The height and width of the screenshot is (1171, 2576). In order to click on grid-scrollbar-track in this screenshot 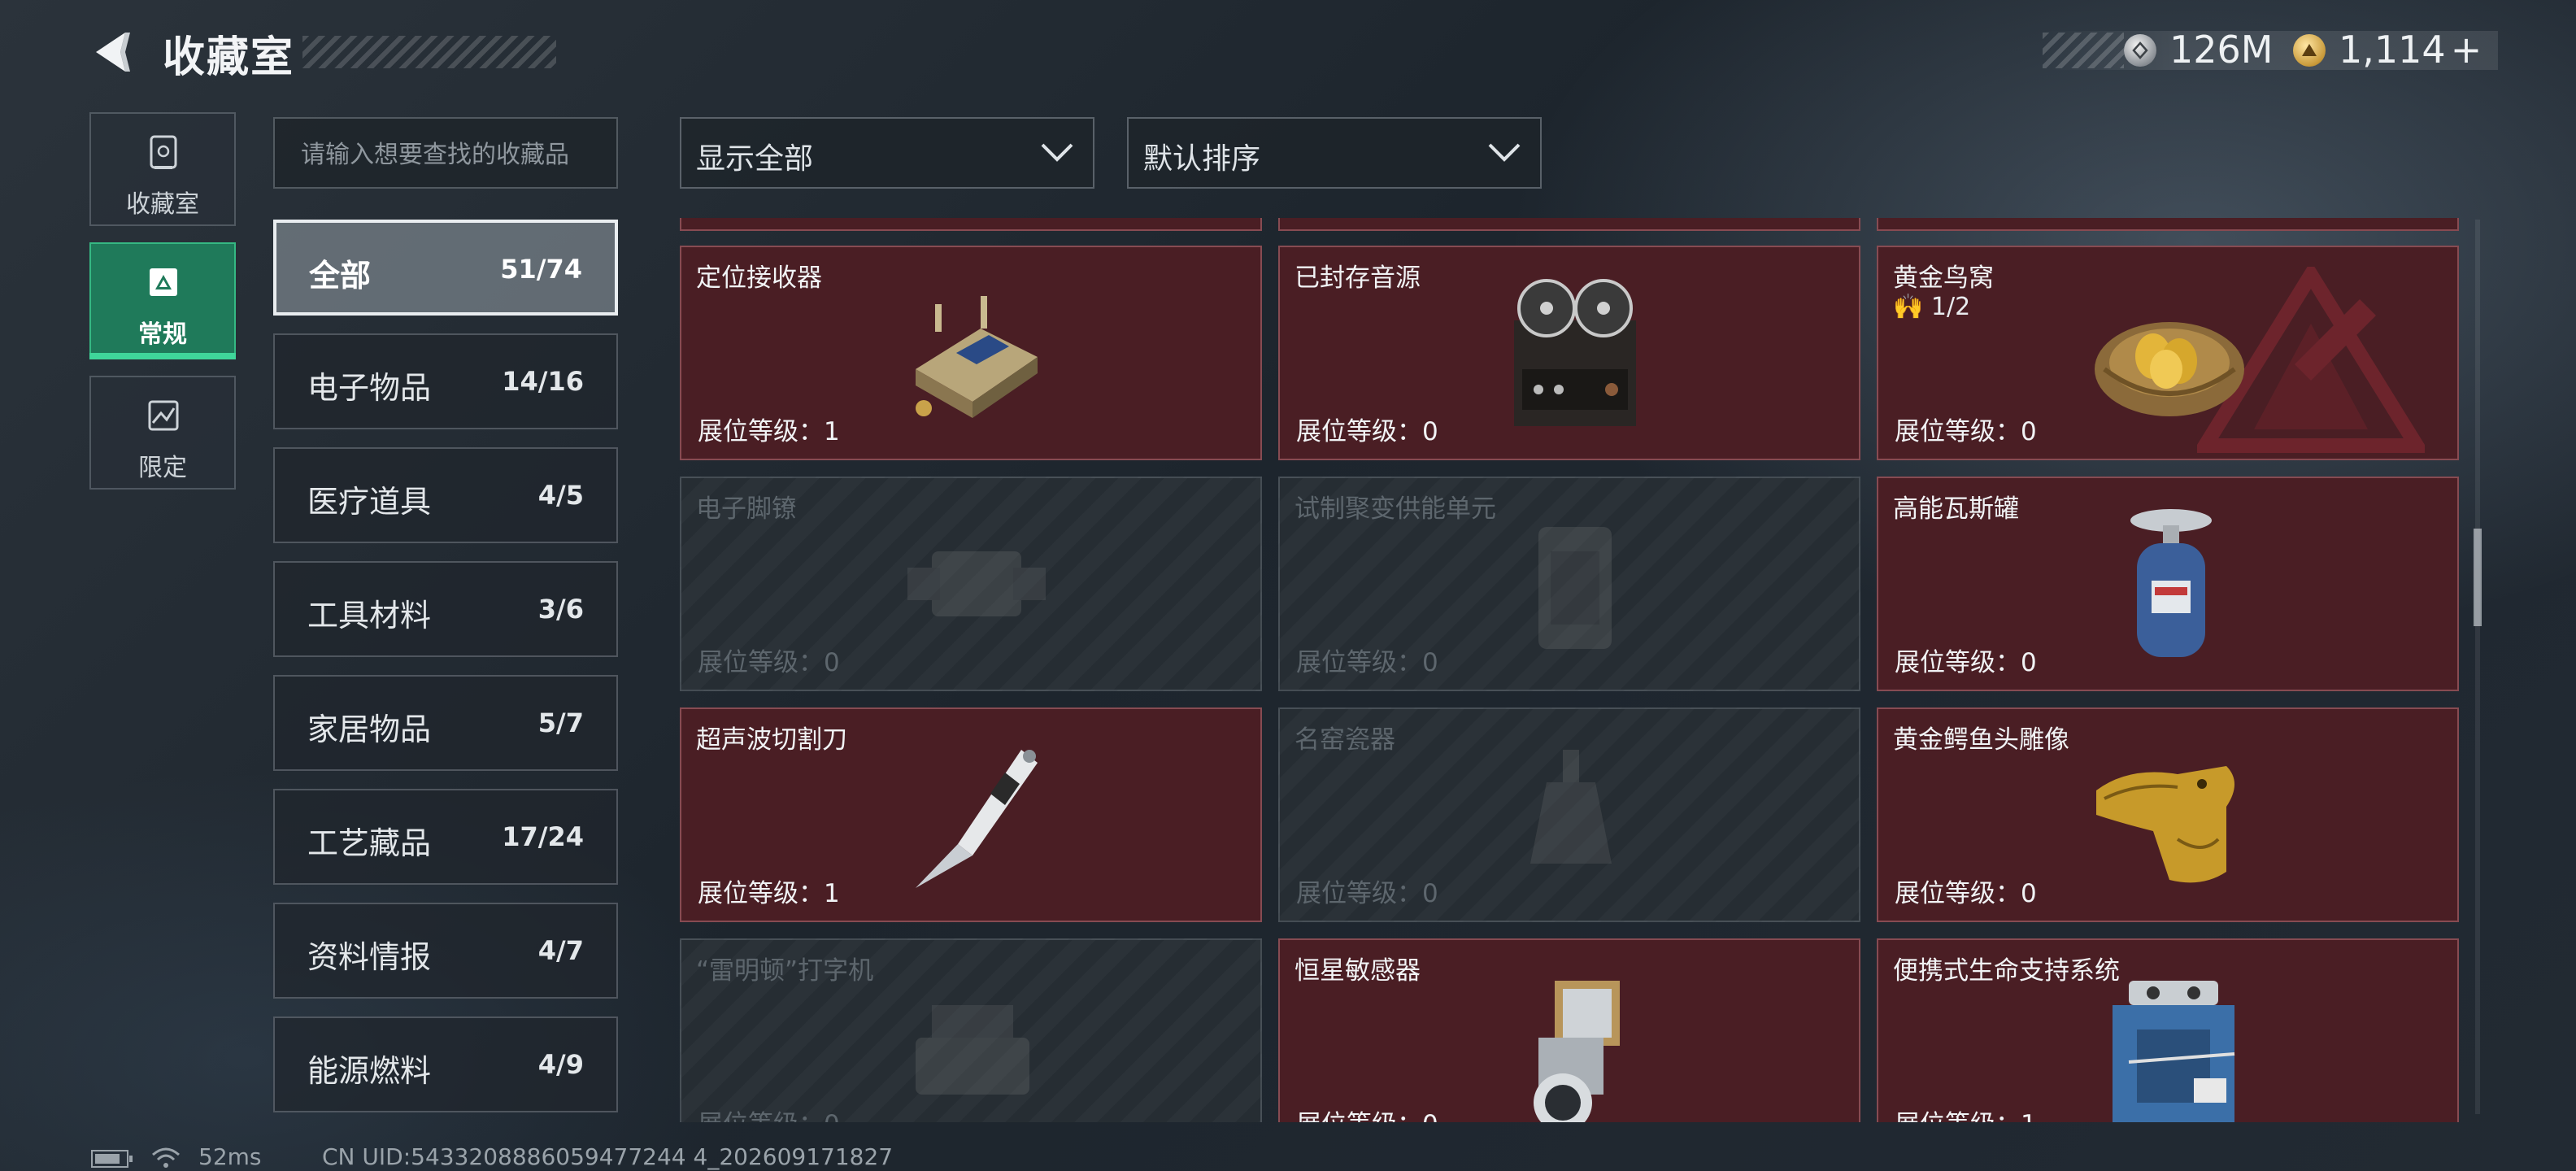, I will do `click(2478, 667)`.